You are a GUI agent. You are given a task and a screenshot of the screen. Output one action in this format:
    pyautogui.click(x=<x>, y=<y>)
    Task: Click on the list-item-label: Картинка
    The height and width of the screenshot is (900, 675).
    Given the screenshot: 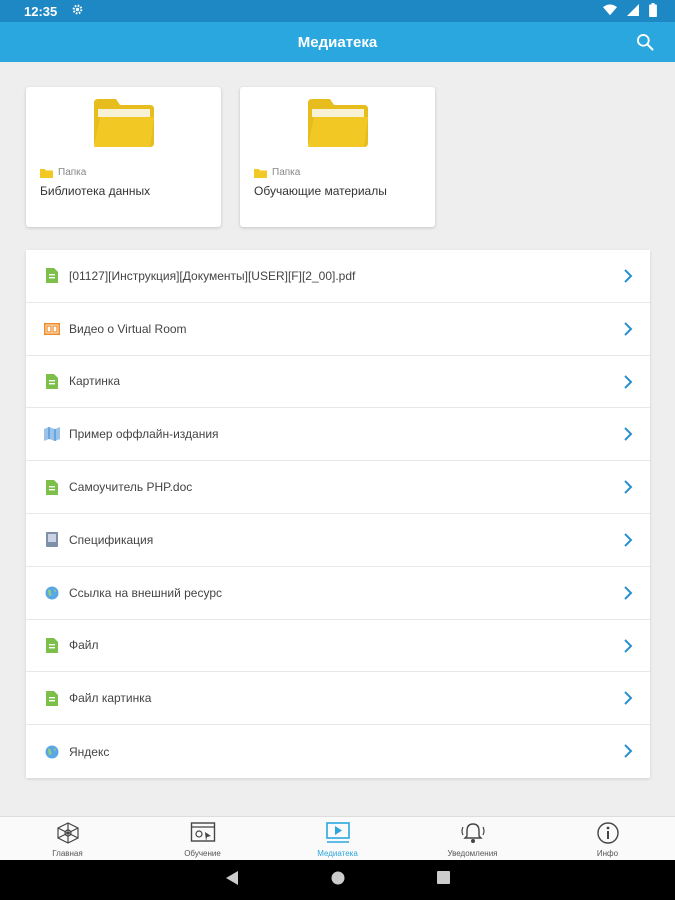 What is the action you would take?
    pyautogui.click(x=95, y=381)
    